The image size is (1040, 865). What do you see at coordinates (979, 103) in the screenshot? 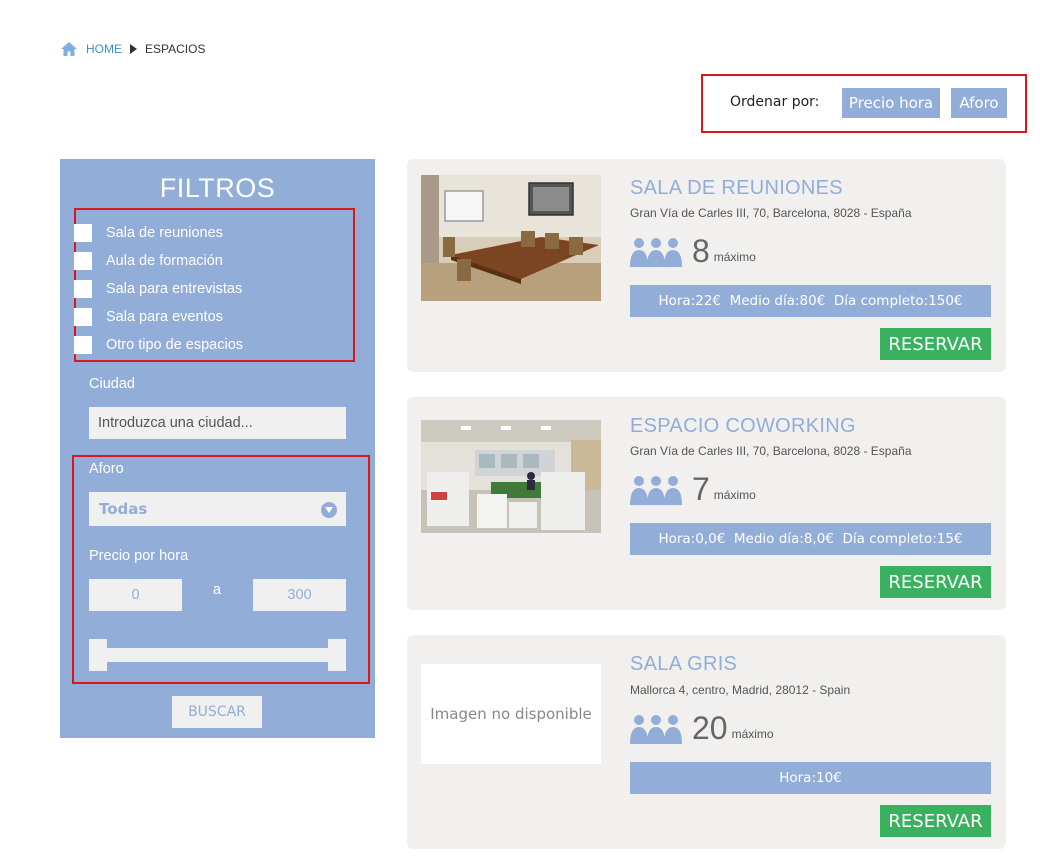
I see `sort-by-capacity-button: Aforo` at bounding box center [979, 103].